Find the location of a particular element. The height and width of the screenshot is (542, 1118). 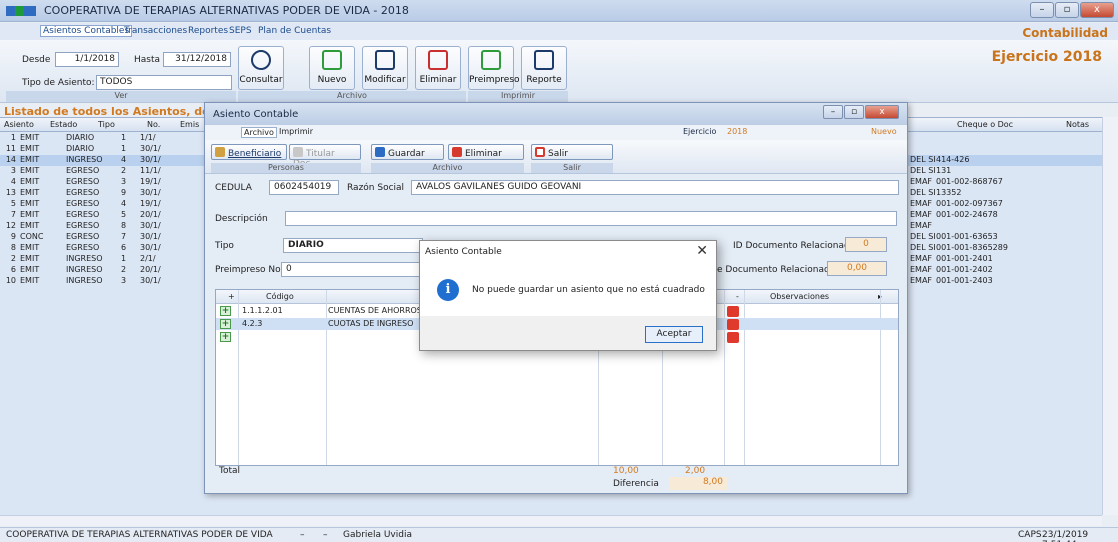

descripcion-field is located at coordinates (591, 218).